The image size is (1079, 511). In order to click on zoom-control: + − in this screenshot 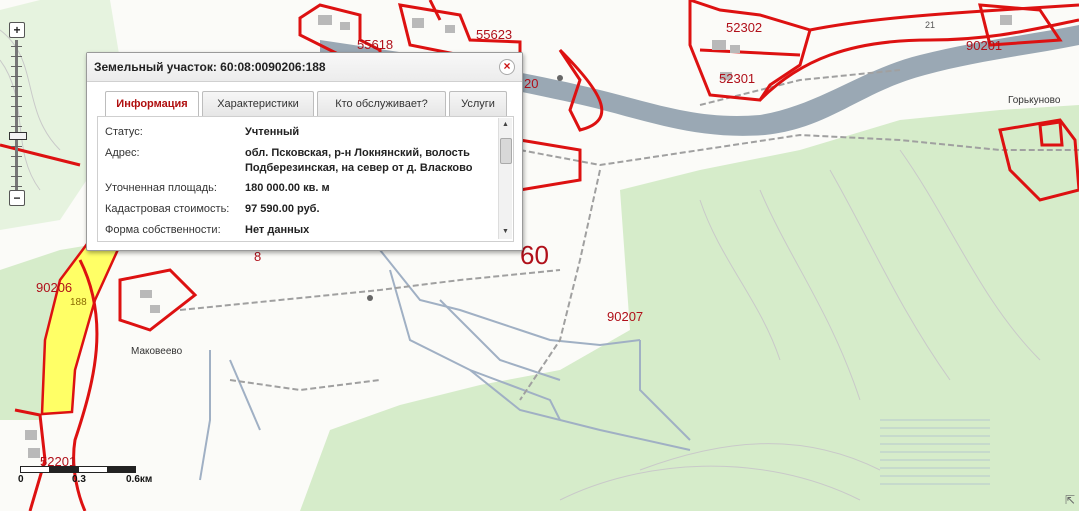, I will do `click(18, 114)`.